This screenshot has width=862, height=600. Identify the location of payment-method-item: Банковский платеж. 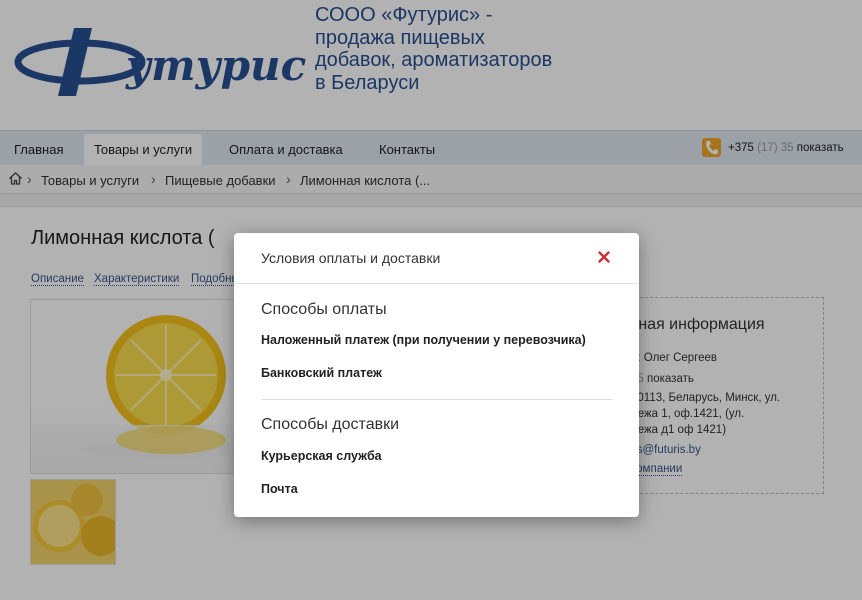
(321, 373).